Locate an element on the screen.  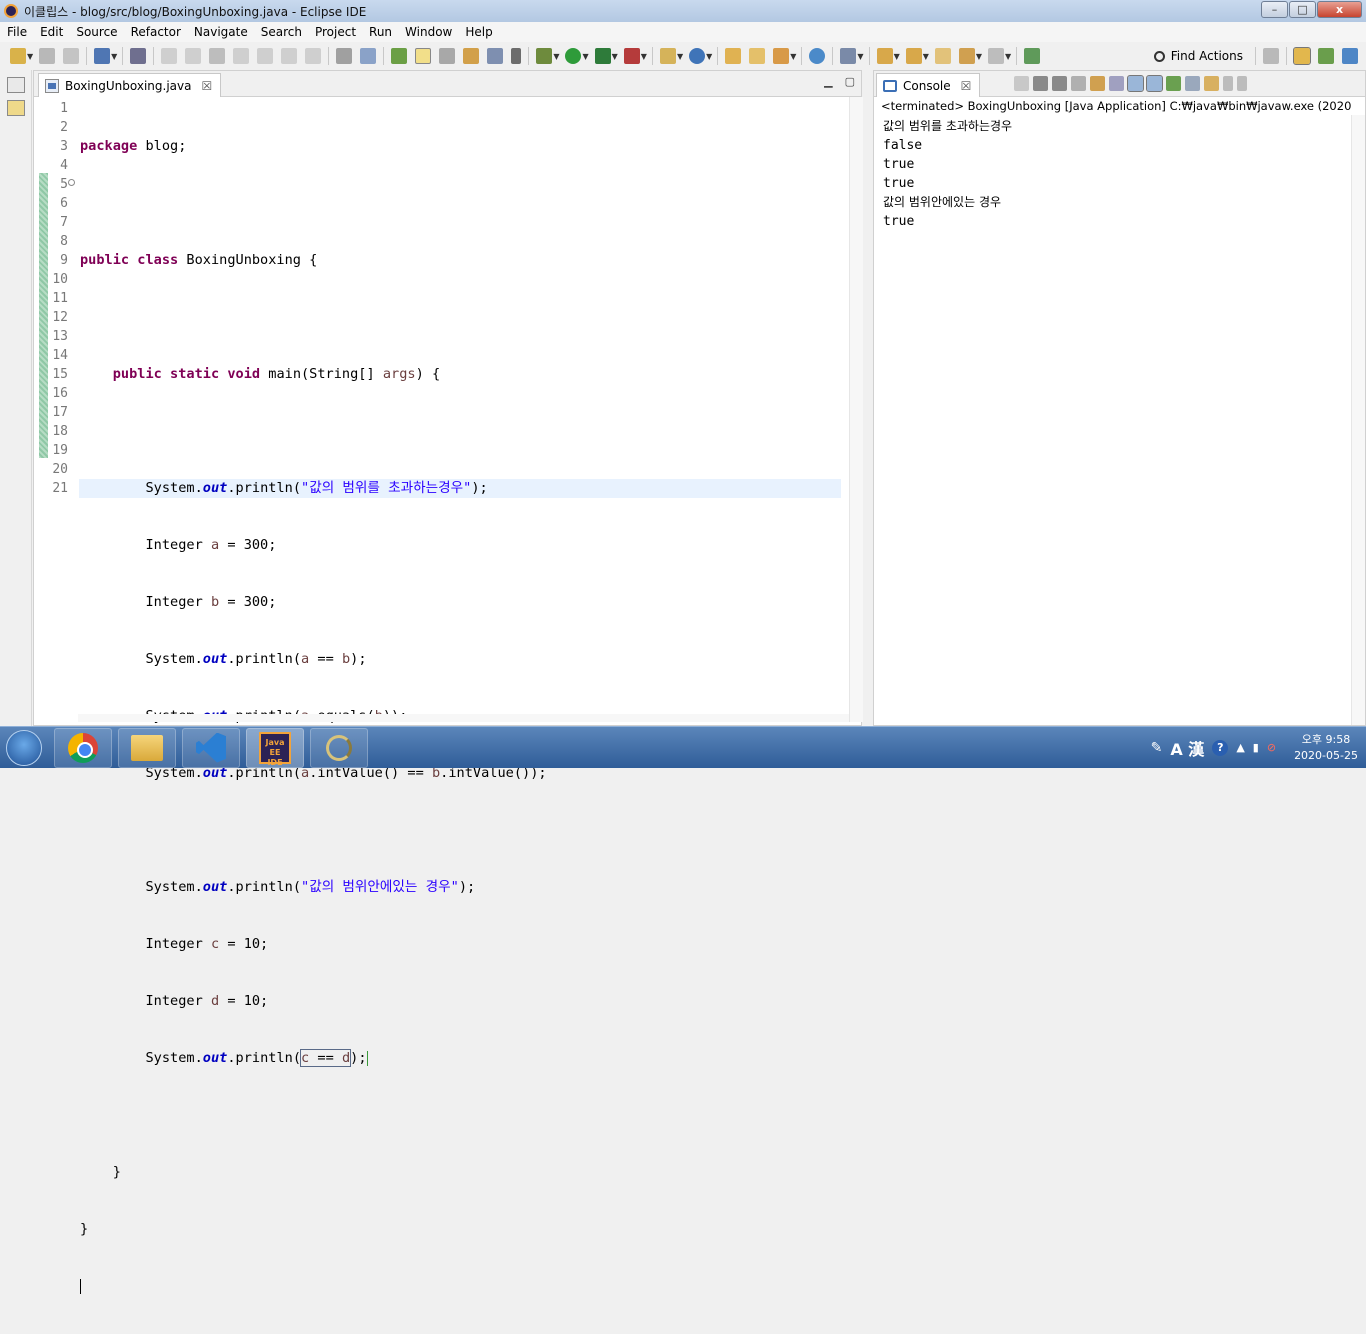
taskbar-keys-app is located at coordinates (339, 747).